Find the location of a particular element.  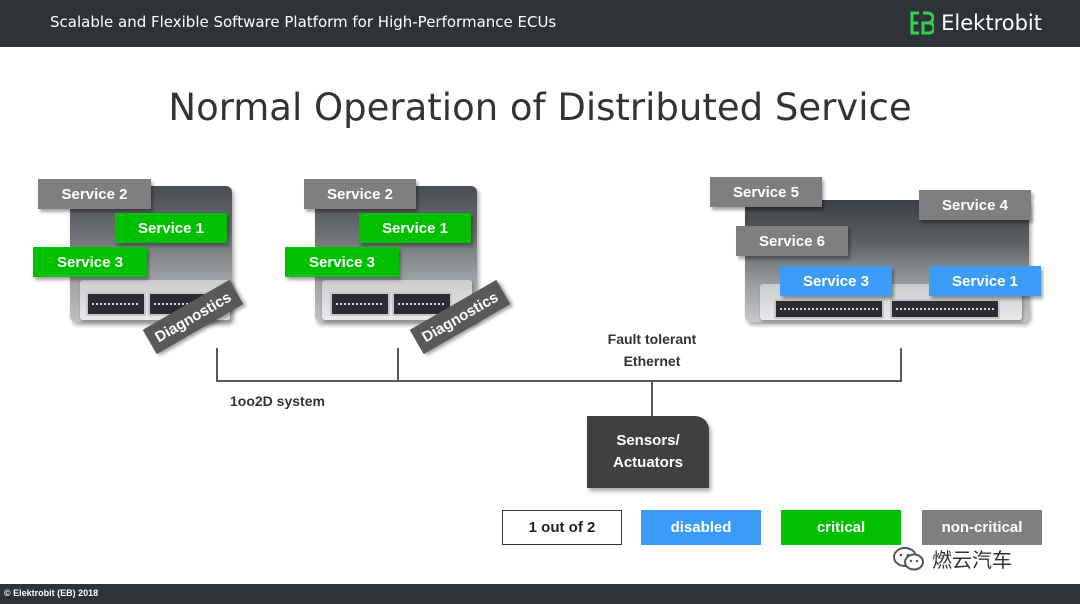

sensors-label: Sensors/ is located at coordinates (648, 440).